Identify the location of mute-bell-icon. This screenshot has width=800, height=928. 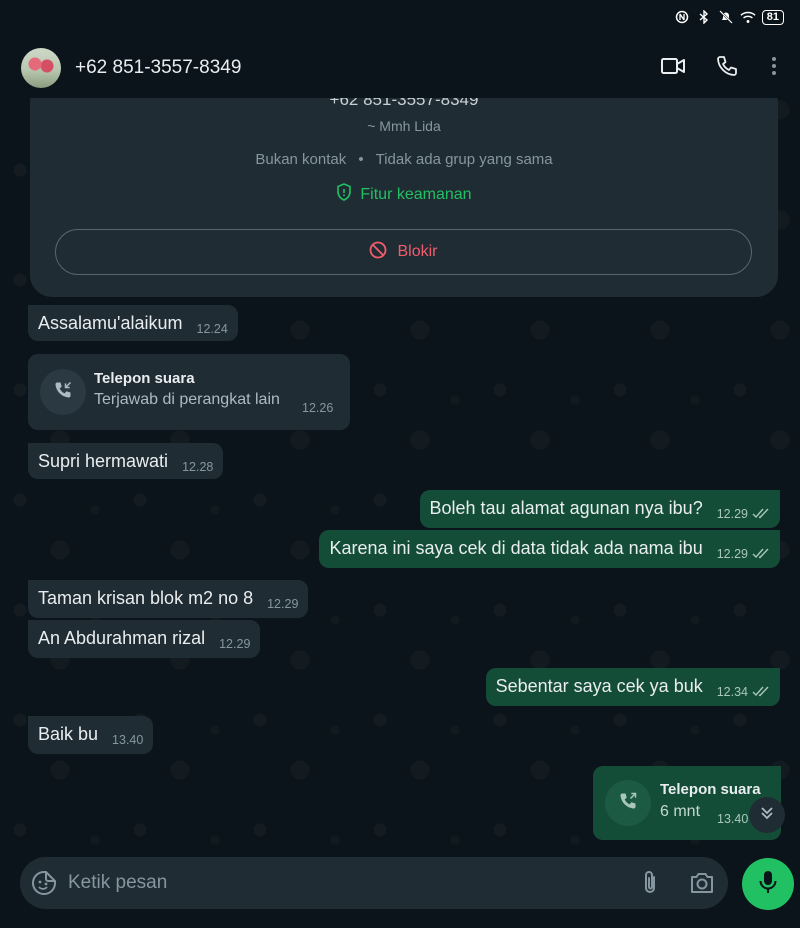
(726, 17).